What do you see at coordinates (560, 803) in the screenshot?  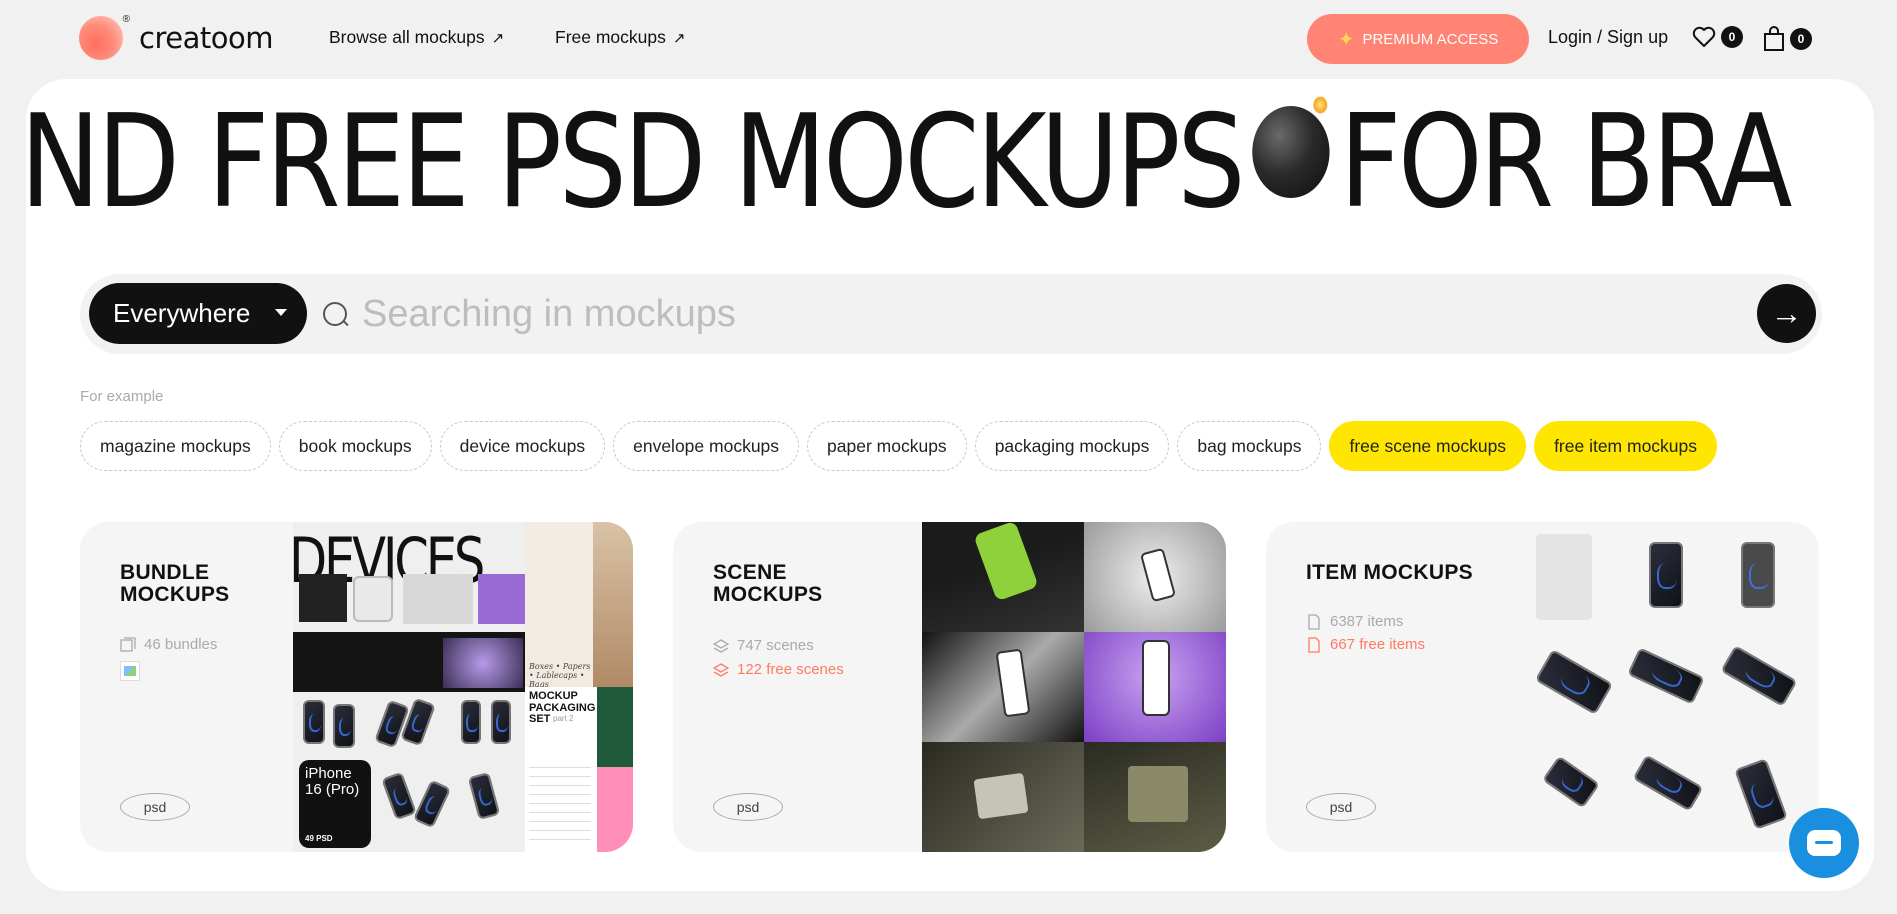 I see `packaging-list` at bounding box center [560, 803].